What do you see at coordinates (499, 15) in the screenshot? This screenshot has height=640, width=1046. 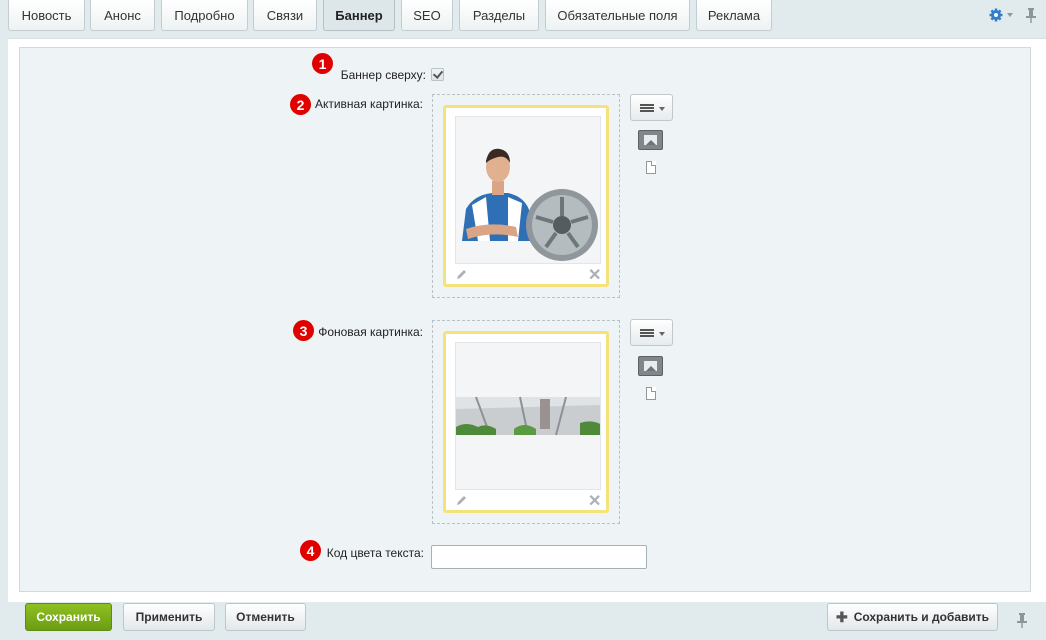 I see `tab-sections: Разделы` at bounding box center [499, 15].